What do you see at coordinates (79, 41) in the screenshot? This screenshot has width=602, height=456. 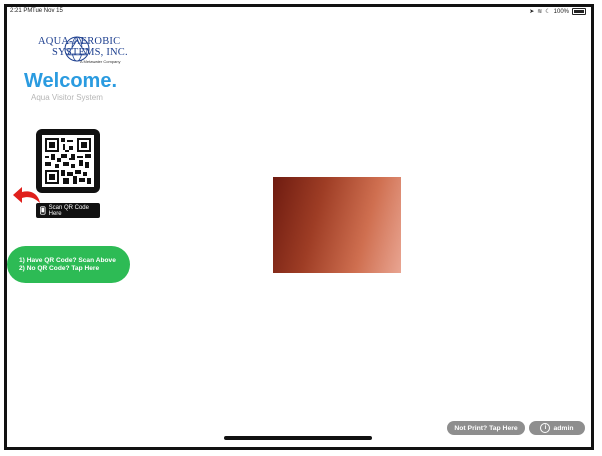 I see `logo-line1: AQUA-AEROBIC` at bounding box center [79, 41].